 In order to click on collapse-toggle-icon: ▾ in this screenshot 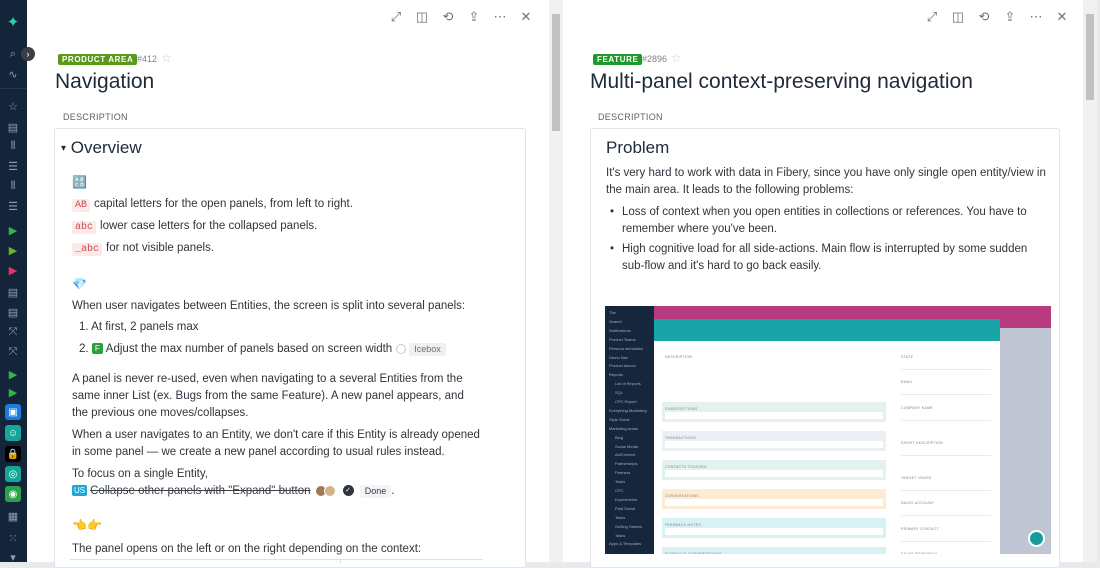, I will do `click(63, 148)`.